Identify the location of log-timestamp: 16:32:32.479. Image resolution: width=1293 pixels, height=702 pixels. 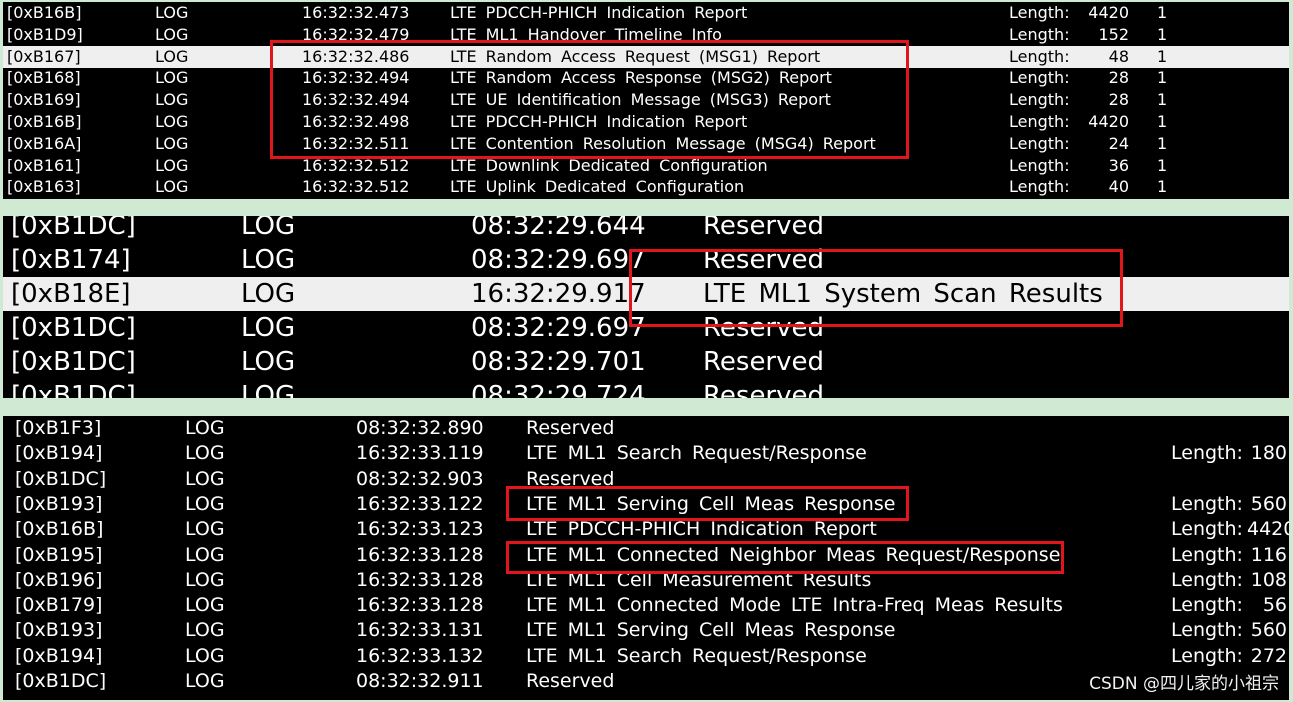
(356, 34).